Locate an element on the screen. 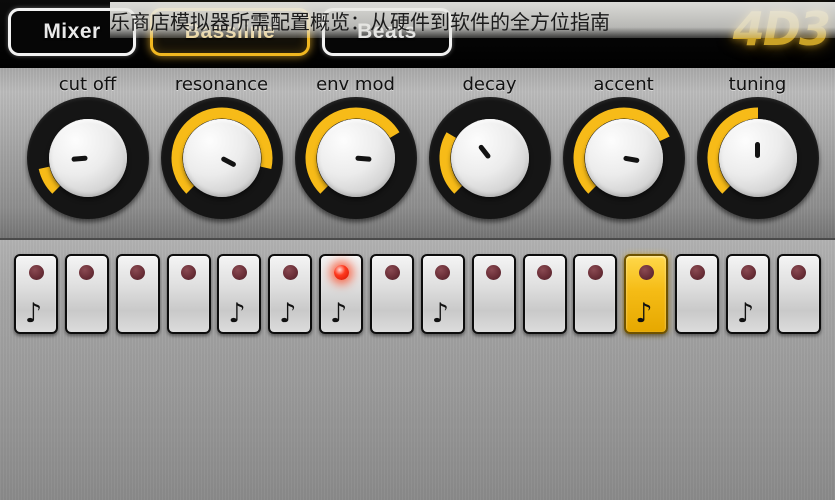 This screenshot has width=835, height=500. overlay-caption-banner: 乐商店模拟器所需配置概览：从硬件到软件的全方位指南 is located at coordinates (472, 20).